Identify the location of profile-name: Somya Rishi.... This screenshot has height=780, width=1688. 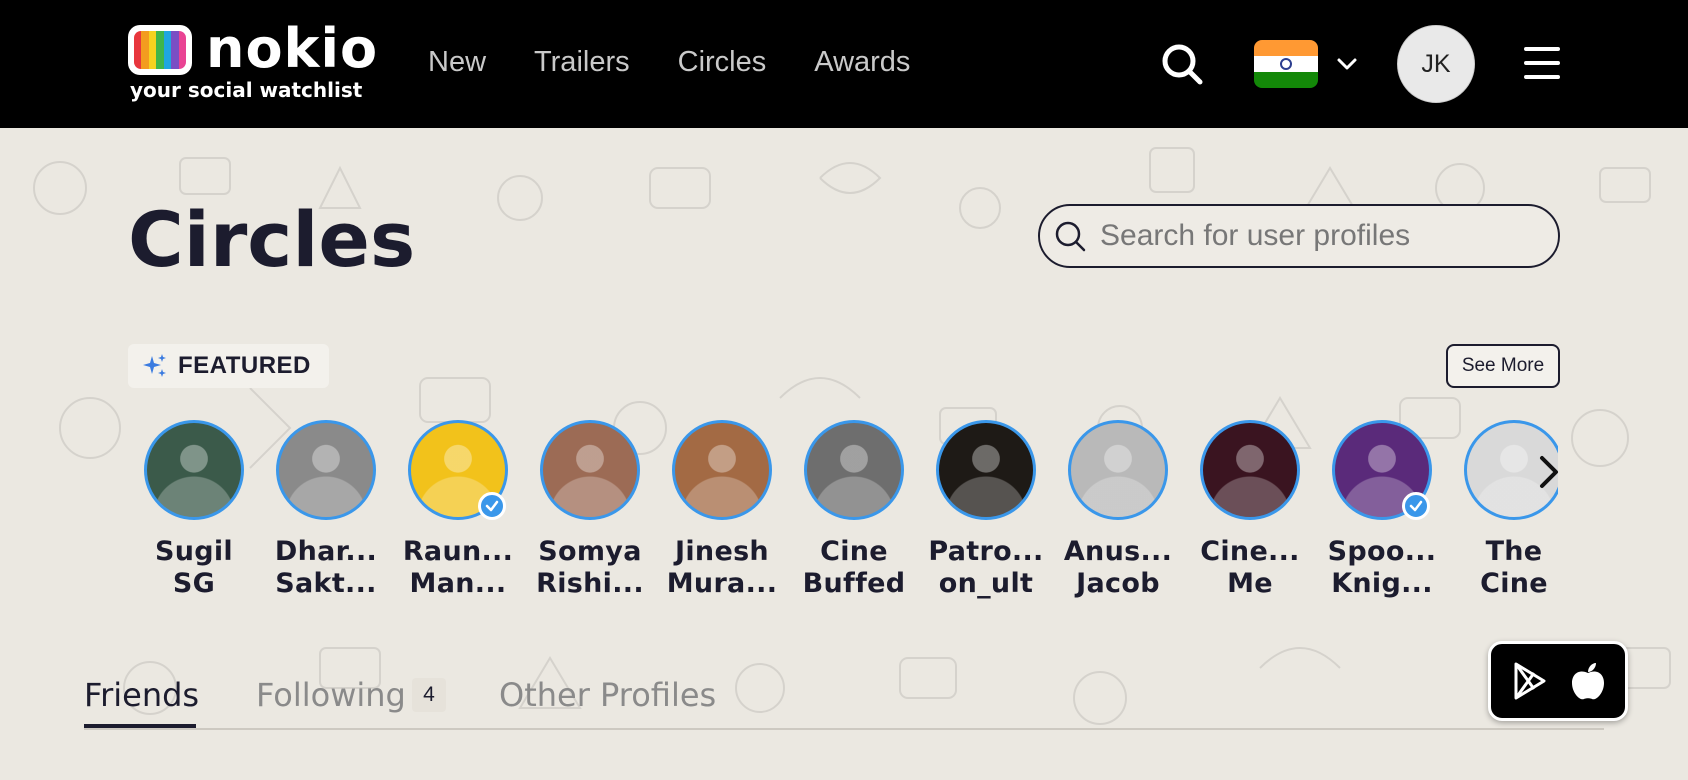
(590, 568).